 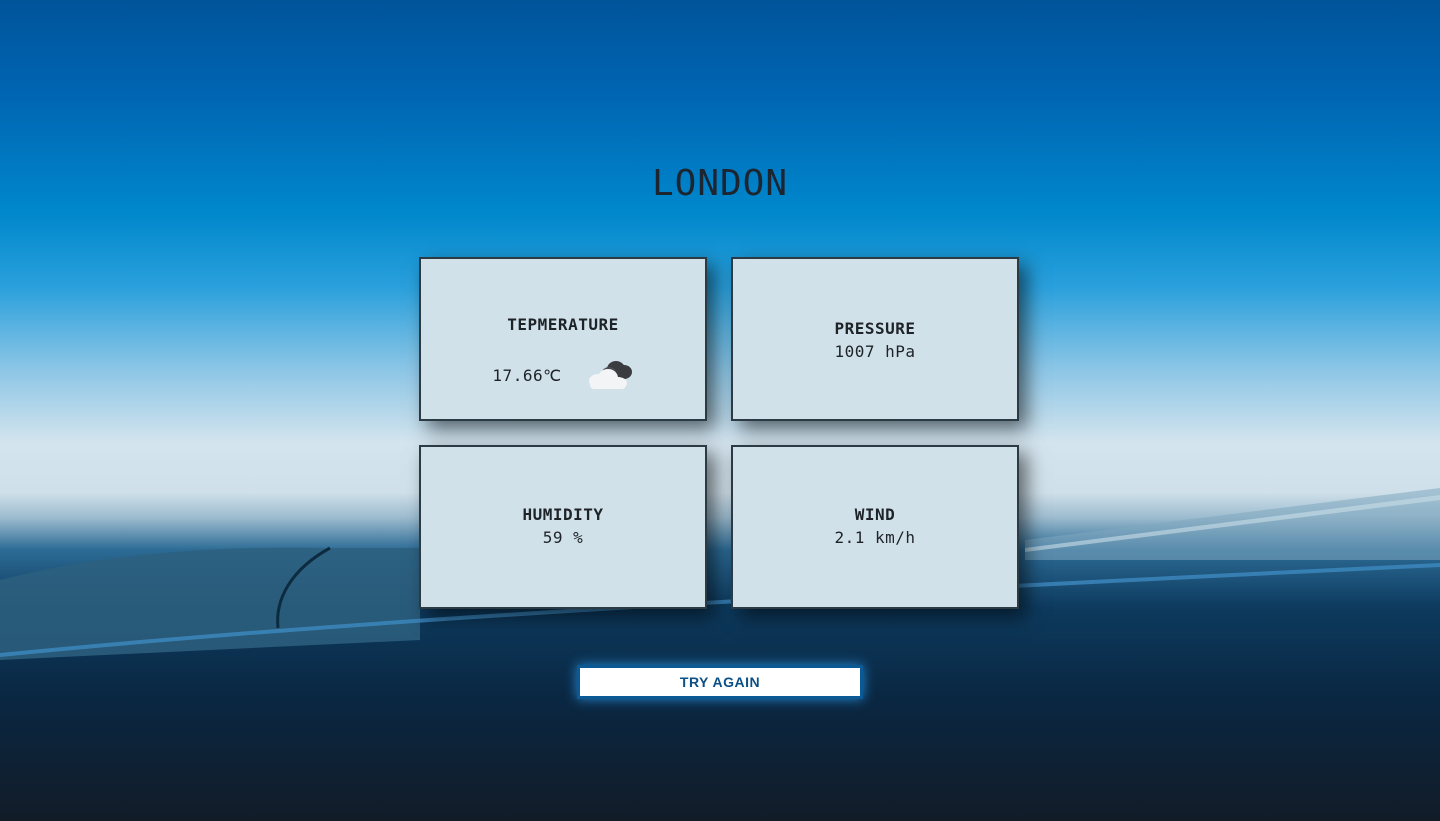 What do you see at coordinates (720, 682) in the screenshot?
I see `try-again-button: TRY AGAIN` at bounding box center [720, 682].